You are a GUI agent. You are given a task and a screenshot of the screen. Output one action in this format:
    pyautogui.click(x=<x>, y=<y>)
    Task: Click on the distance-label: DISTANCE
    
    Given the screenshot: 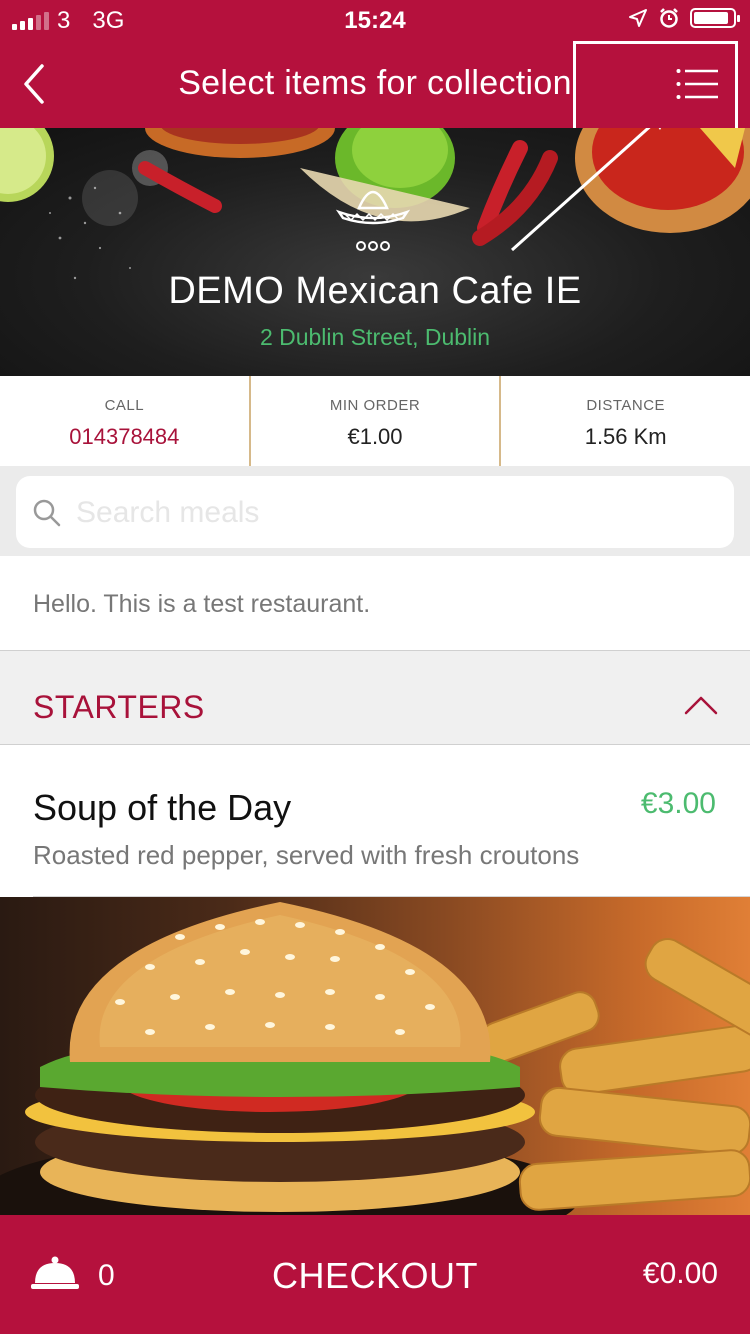 What is the action you would take?
    pyautogui.click(x=626, y=405)
    